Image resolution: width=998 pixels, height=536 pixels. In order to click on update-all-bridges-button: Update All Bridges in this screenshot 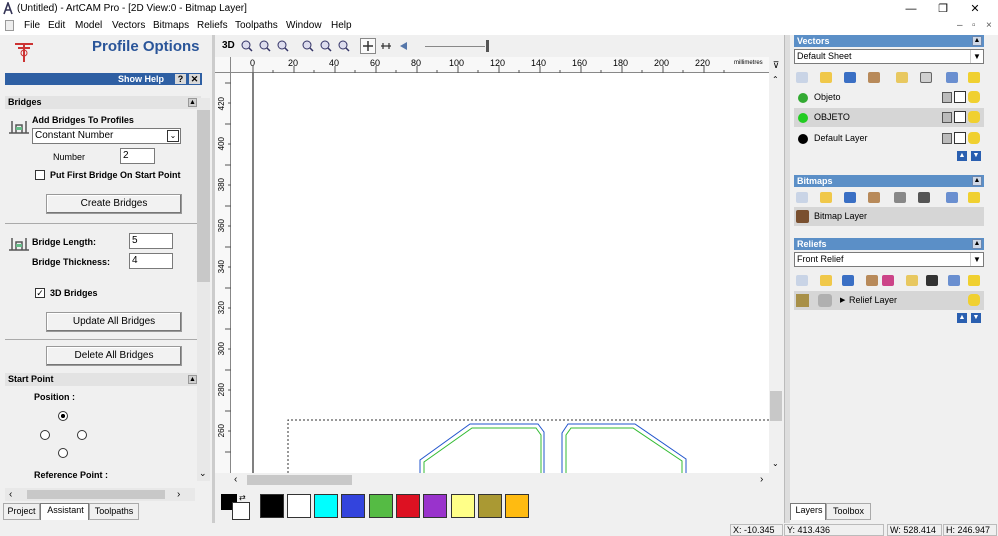, I will do `click(114, 322)`.